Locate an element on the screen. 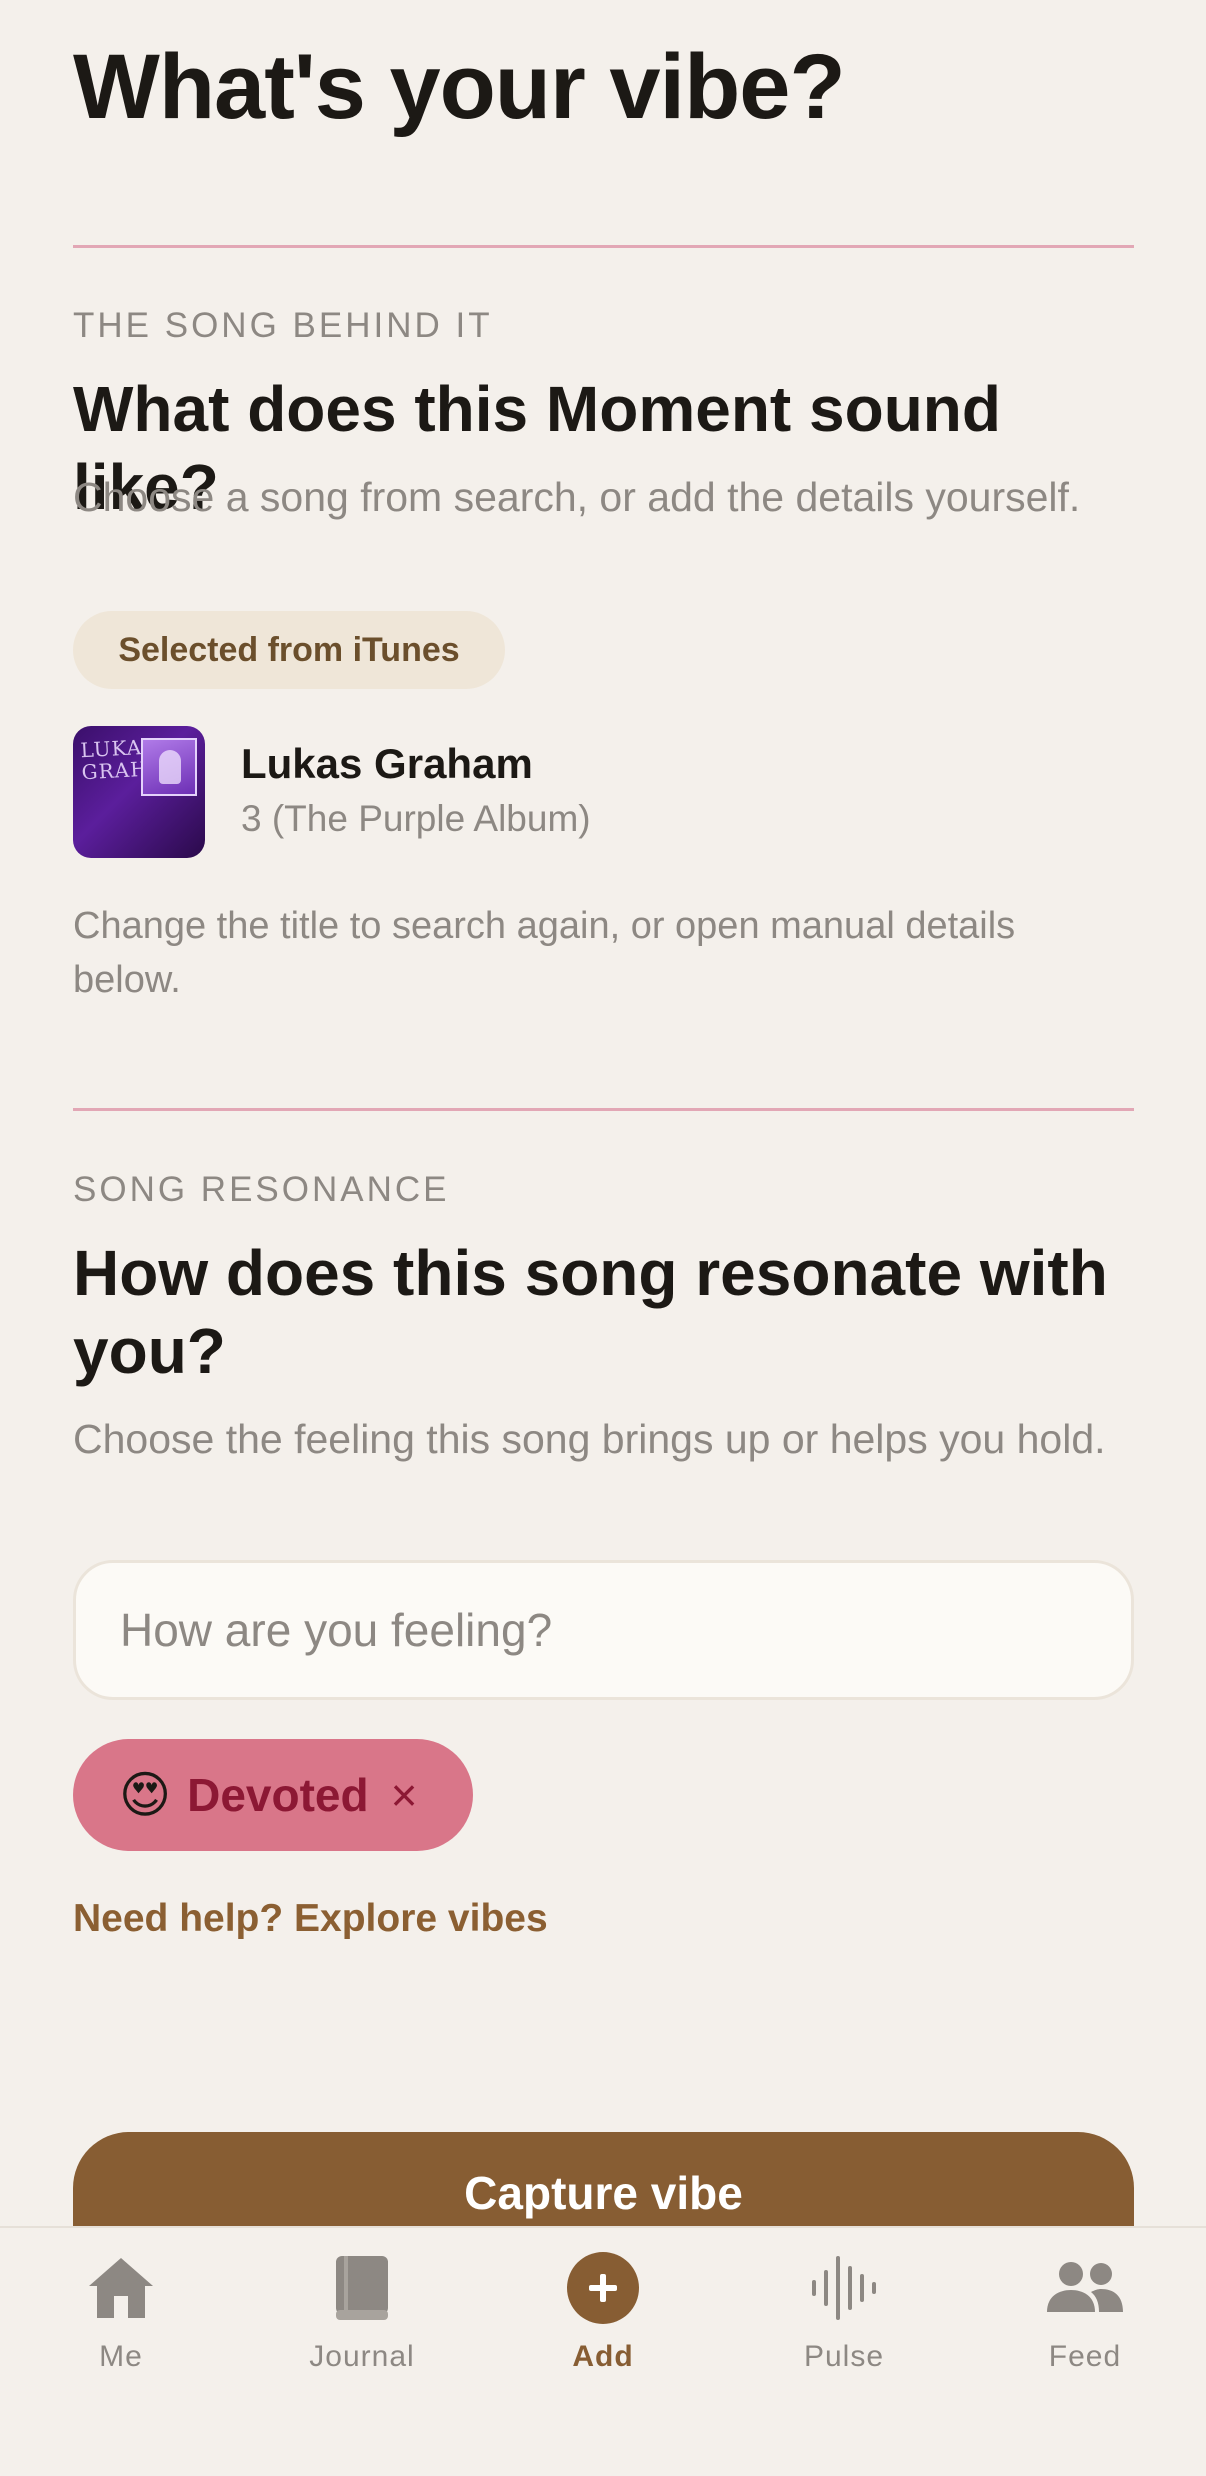  tab-me: Me is located at coordinates (121, 2323).